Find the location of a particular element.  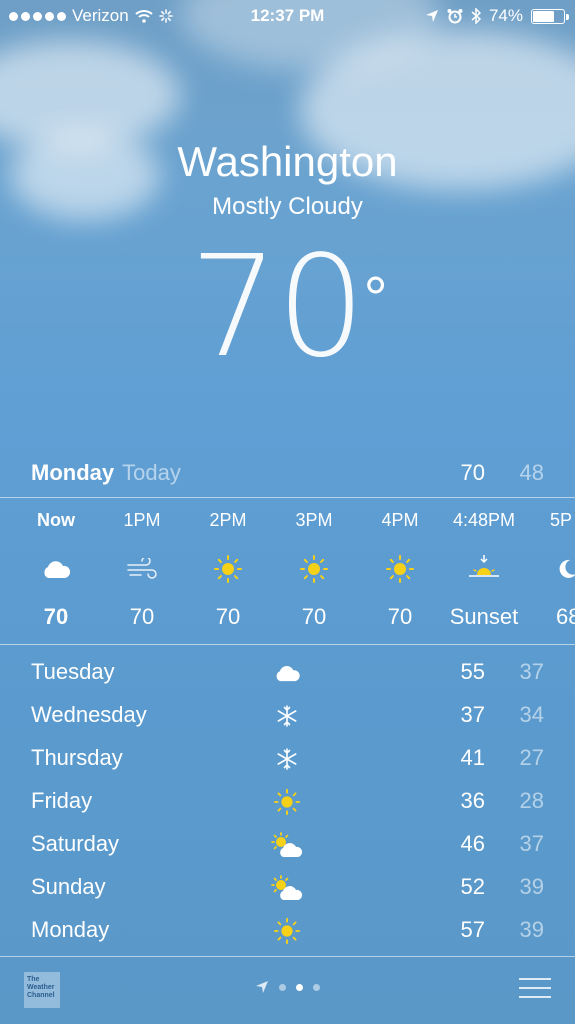

list-item: Monday 57 39 is located at coordinates (287, 929).